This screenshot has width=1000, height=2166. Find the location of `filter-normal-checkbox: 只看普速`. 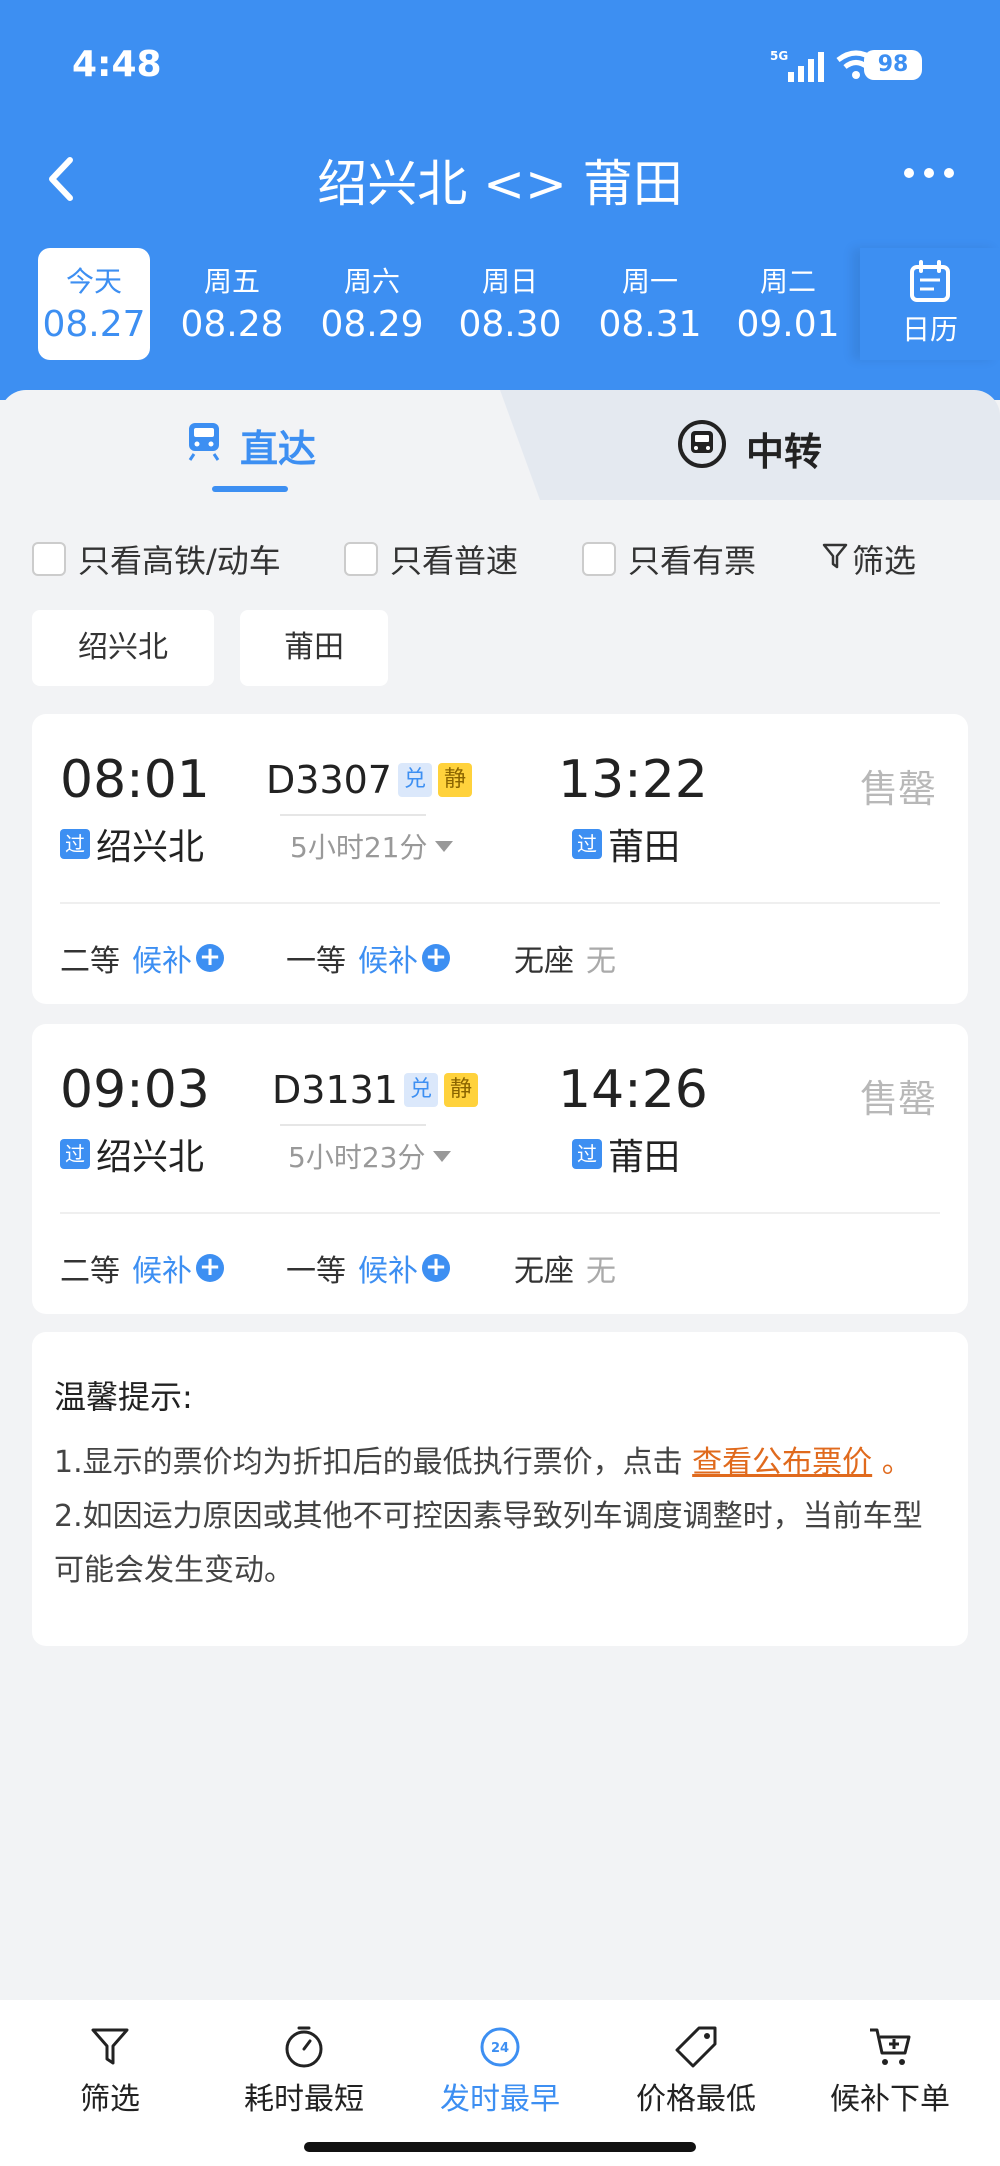

filter-normal-checkbox: 只看普速 is located at coordinates (431, 559).